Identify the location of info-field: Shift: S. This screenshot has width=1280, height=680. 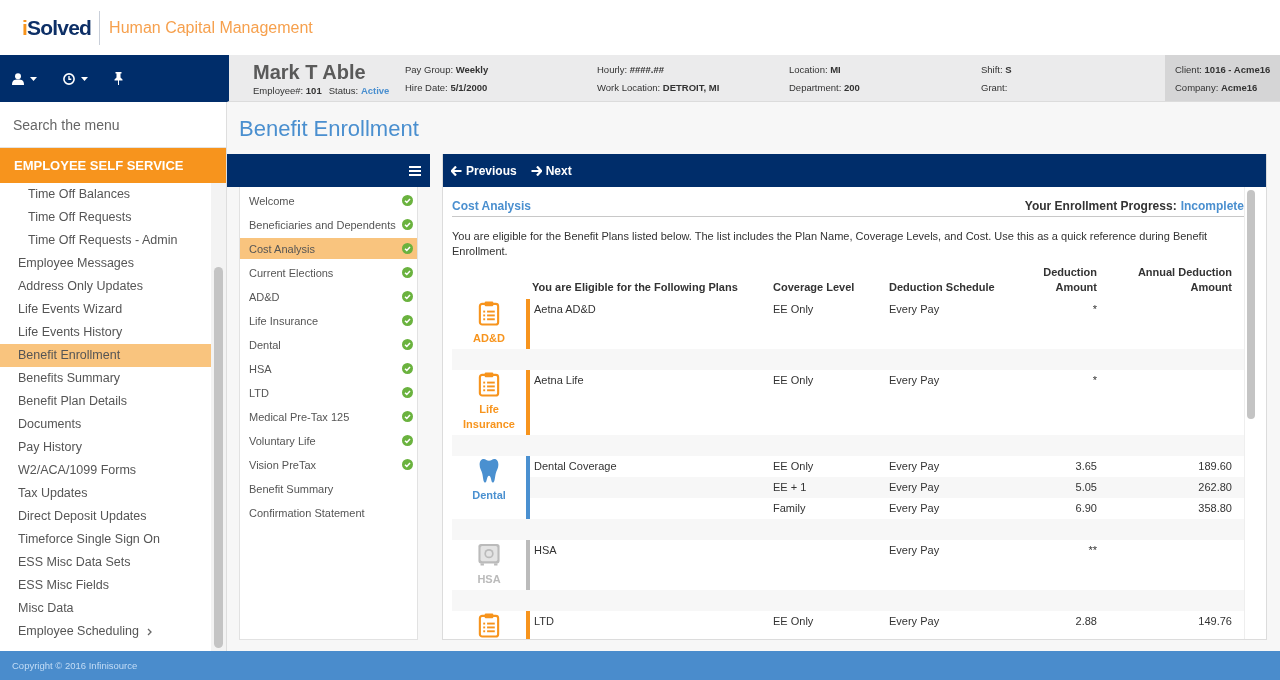
(1072, 69).